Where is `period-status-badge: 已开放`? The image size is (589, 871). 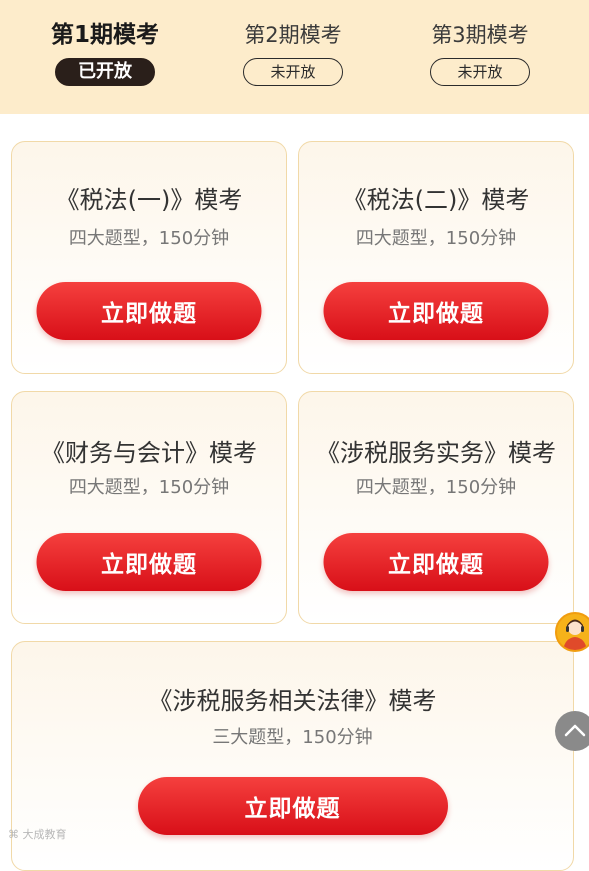
period-status-badge: 已开放 is located at coordinates (105, 72).